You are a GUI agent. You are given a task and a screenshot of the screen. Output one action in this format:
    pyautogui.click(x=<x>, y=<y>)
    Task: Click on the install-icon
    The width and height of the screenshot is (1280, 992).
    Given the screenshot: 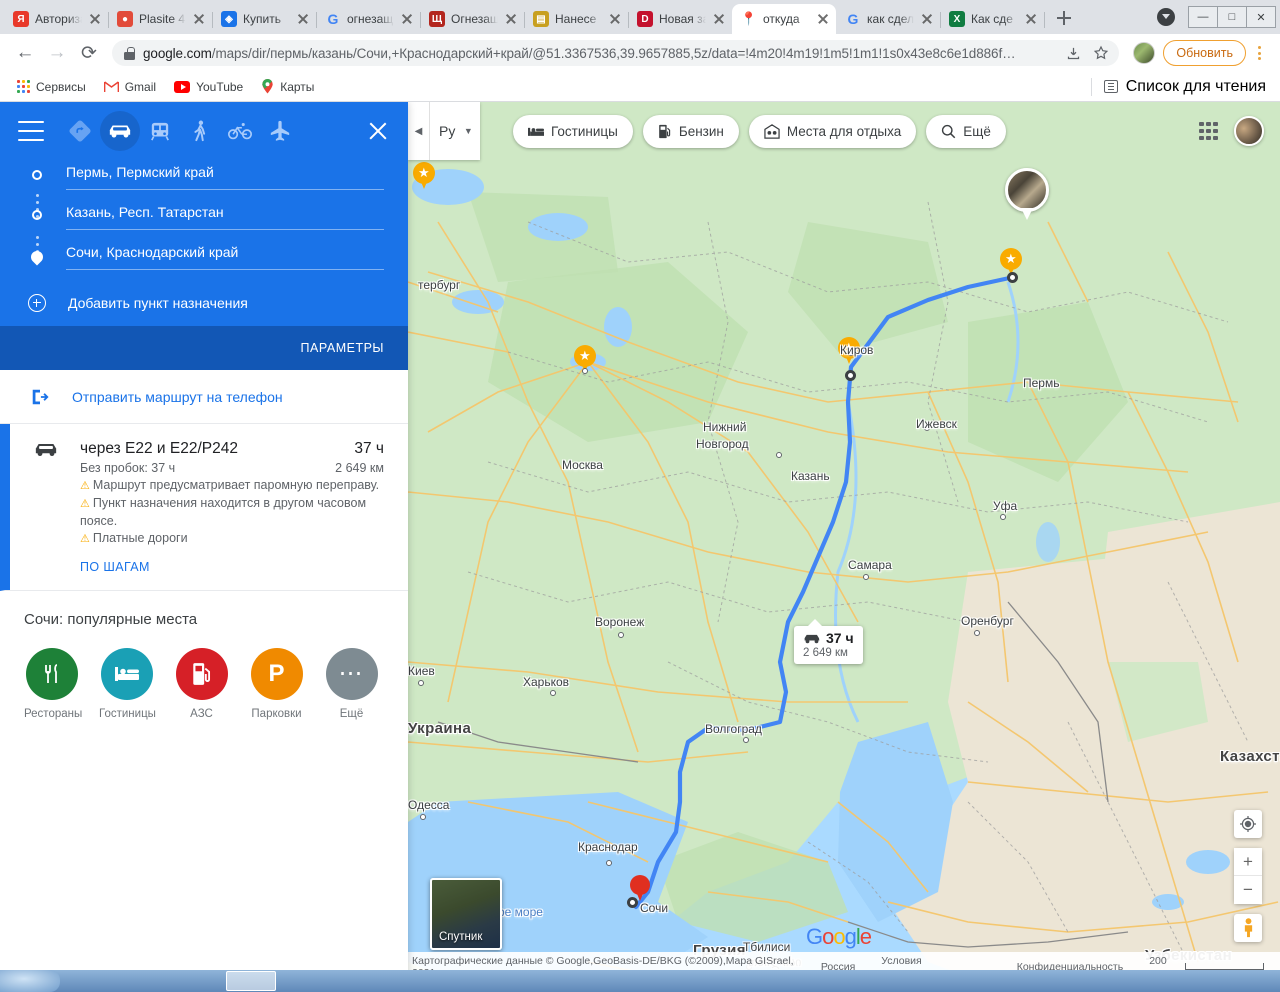 What is the action you would take?
    pyautogui.click(x=1073, y=53)
    